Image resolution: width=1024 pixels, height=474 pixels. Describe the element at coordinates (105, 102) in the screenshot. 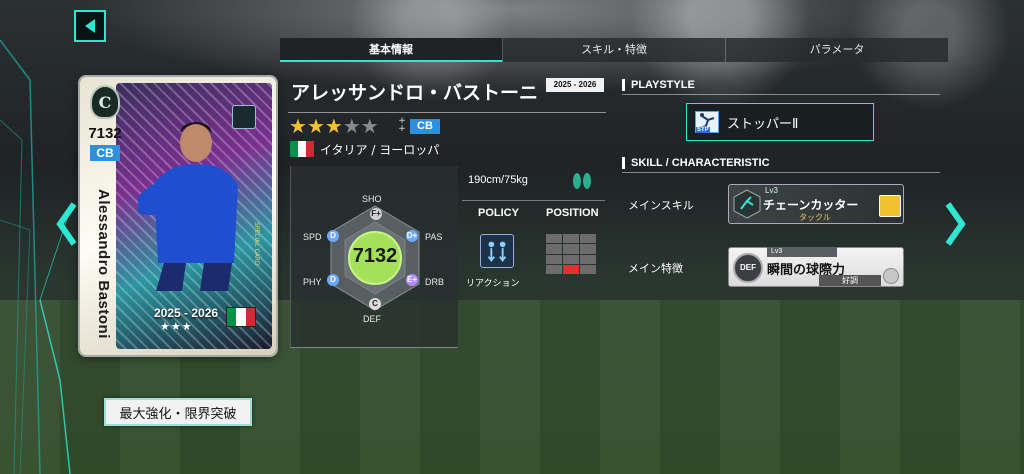

I see `card-rank-badge: C` at that location.